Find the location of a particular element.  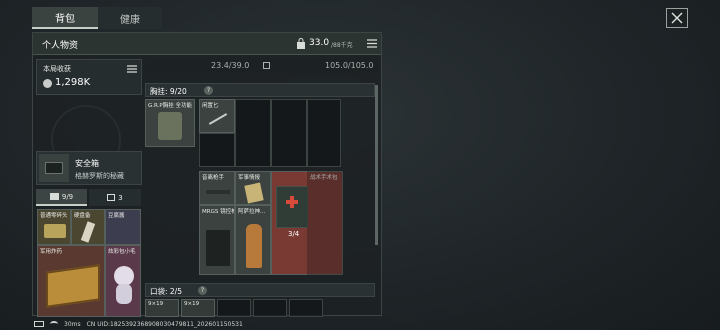

ping-value: 30ms is located at coordinates (72, 324).